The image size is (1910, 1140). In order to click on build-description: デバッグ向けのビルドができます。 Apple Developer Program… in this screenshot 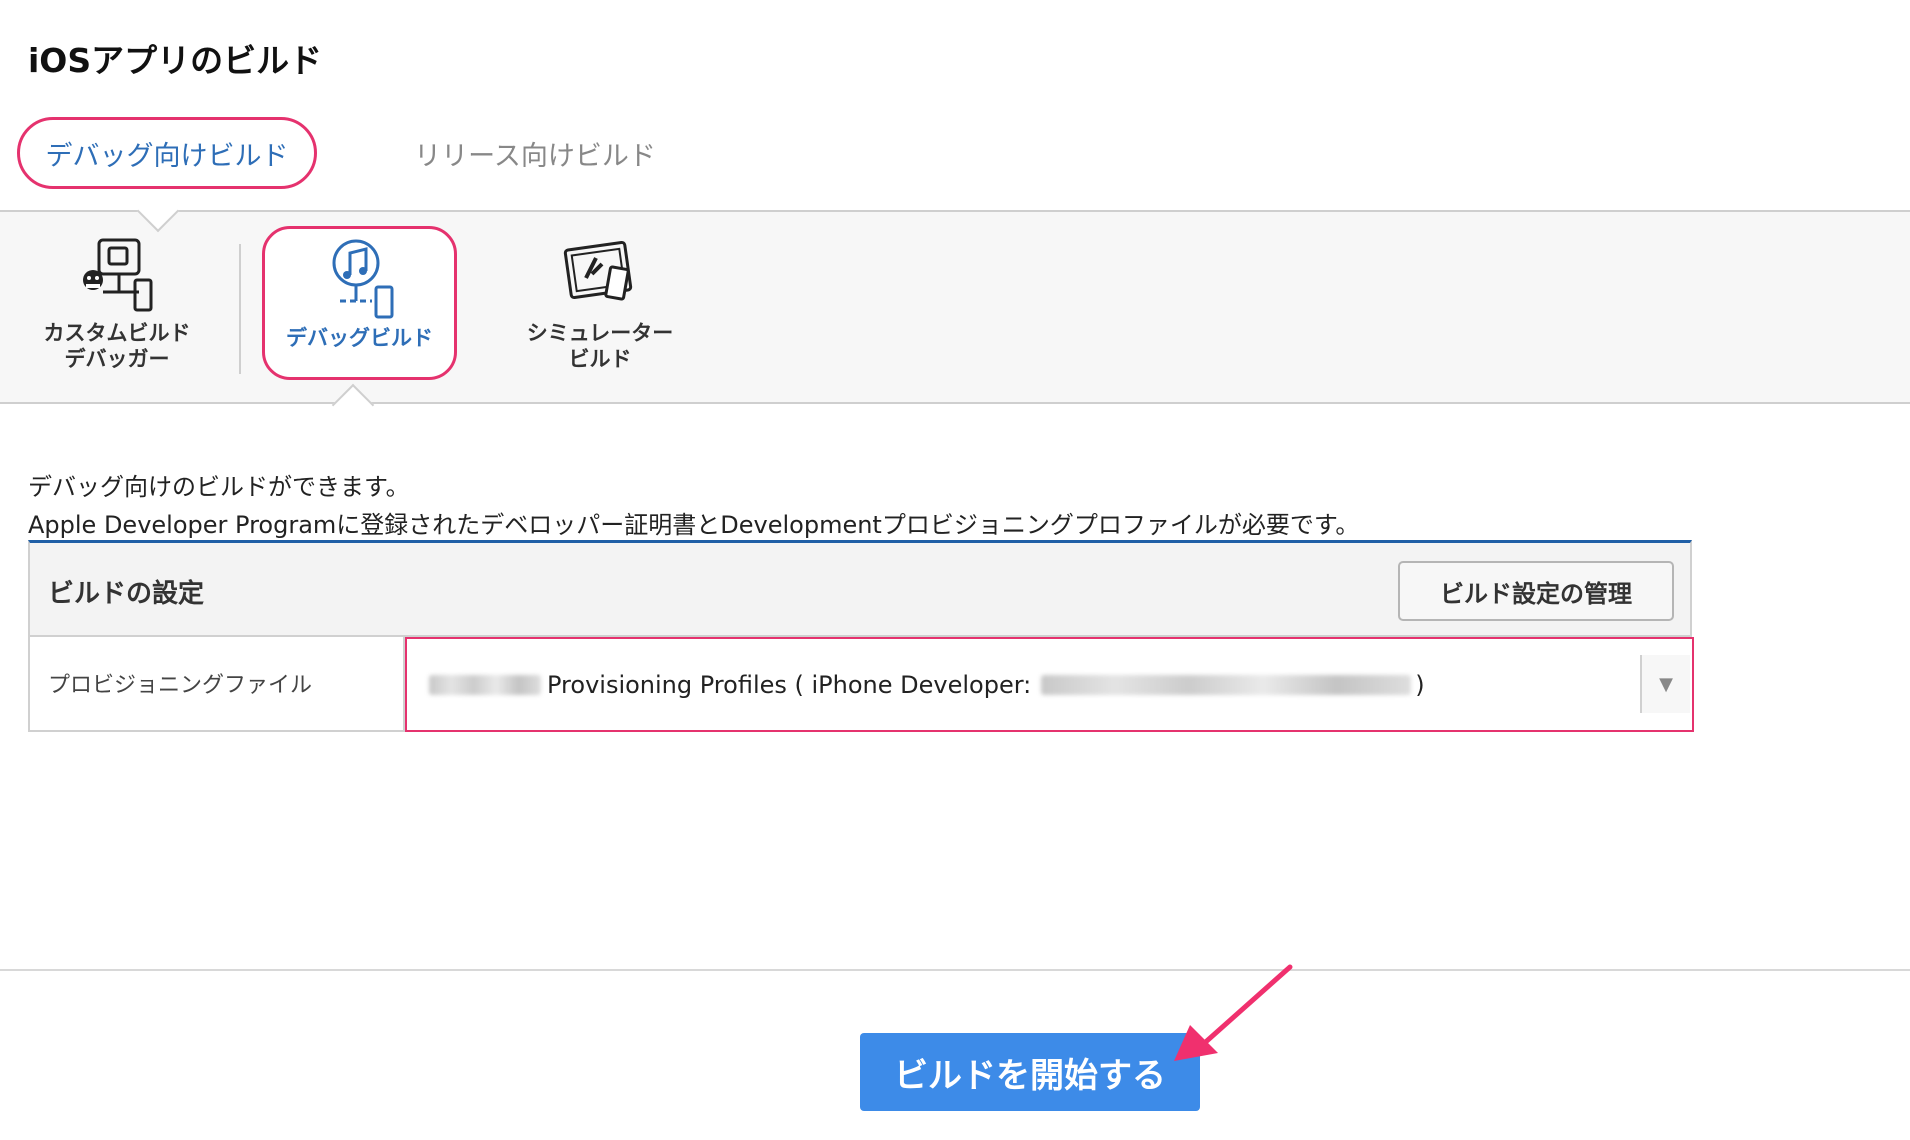, I will do `click(693, 506)`.